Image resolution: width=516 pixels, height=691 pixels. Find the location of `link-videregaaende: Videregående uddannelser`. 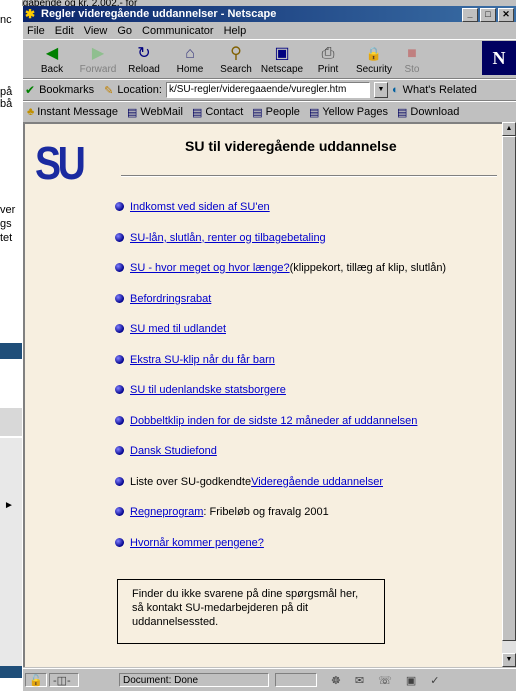

link-videregaaende: Videregående uddannelser is located at coordinates (317, 482).